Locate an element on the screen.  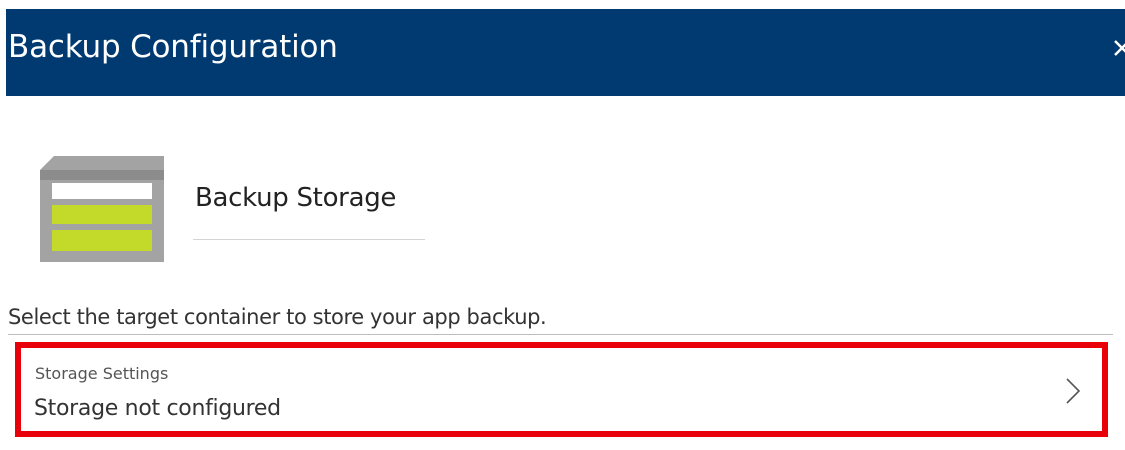
storage-icon is located at coordinates (102, 209).